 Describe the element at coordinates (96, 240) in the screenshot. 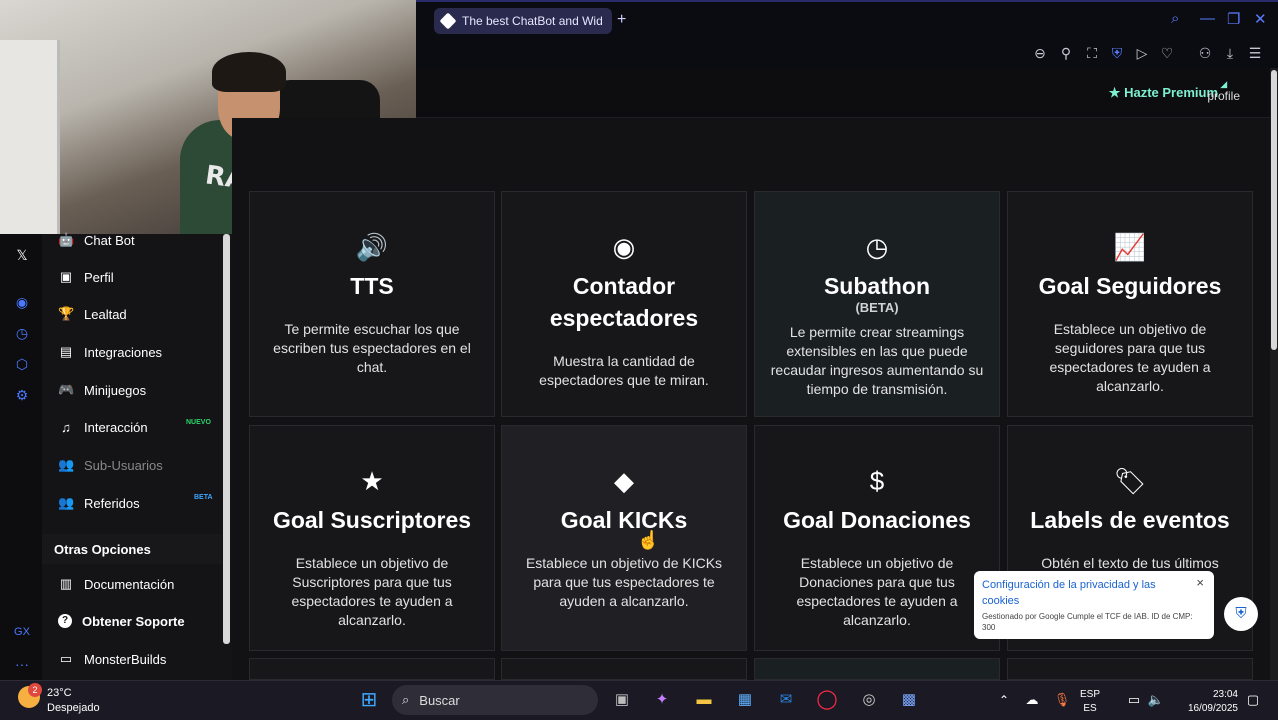

I see `sidebar-item-chat-bot: 🤖 Chat Bot` at that location.